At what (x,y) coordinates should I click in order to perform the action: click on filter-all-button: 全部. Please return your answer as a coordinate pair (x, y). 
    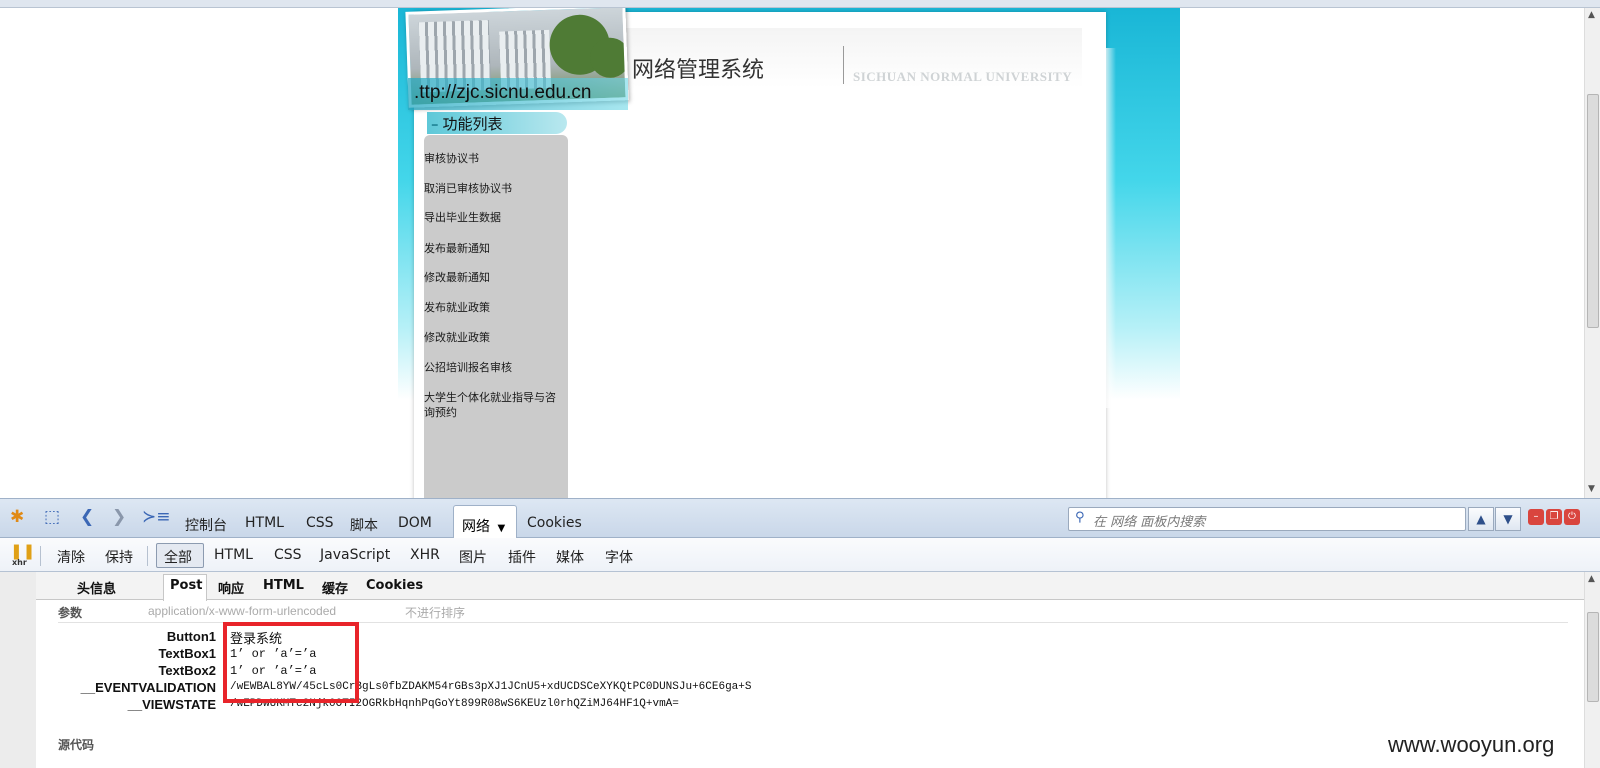
    Looking at the image, I should click on (178, 557).